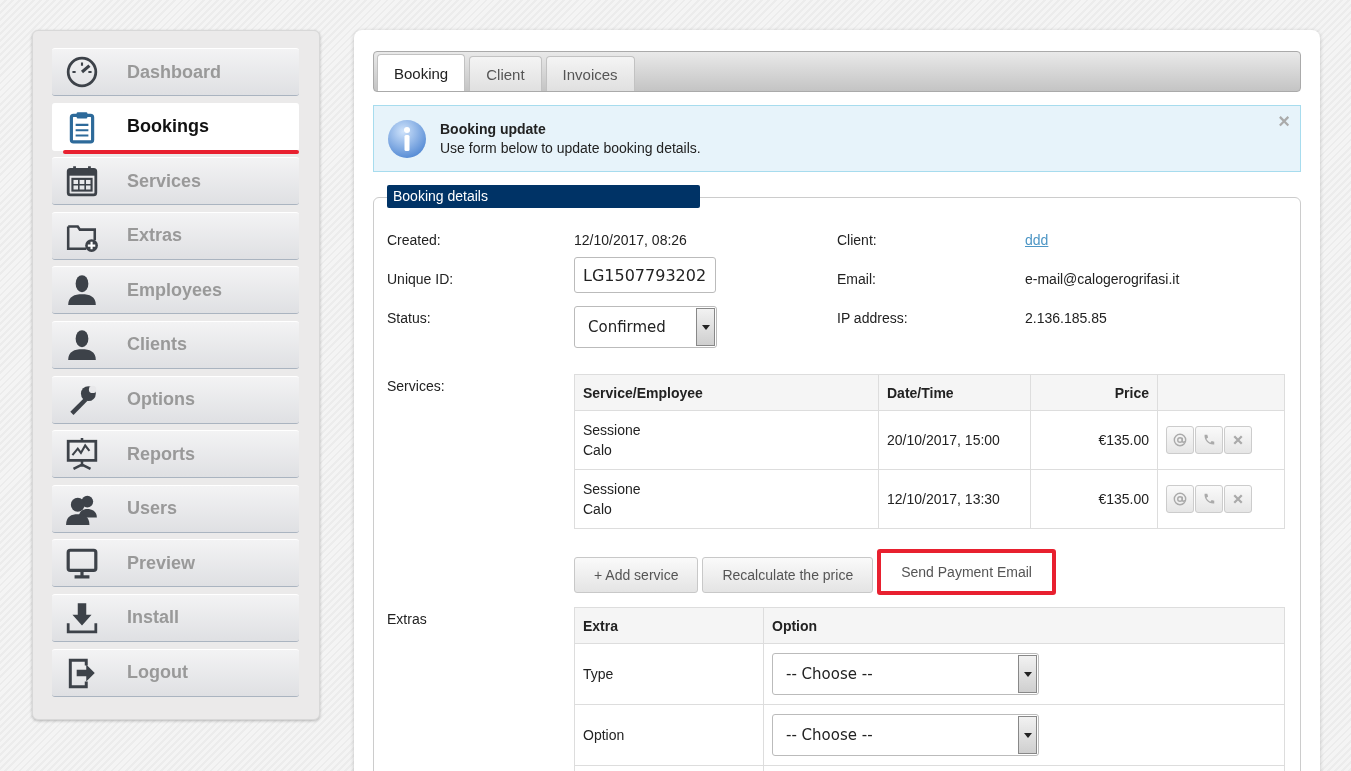  I want to click on sidebar-item: Install, so click(175, 617).